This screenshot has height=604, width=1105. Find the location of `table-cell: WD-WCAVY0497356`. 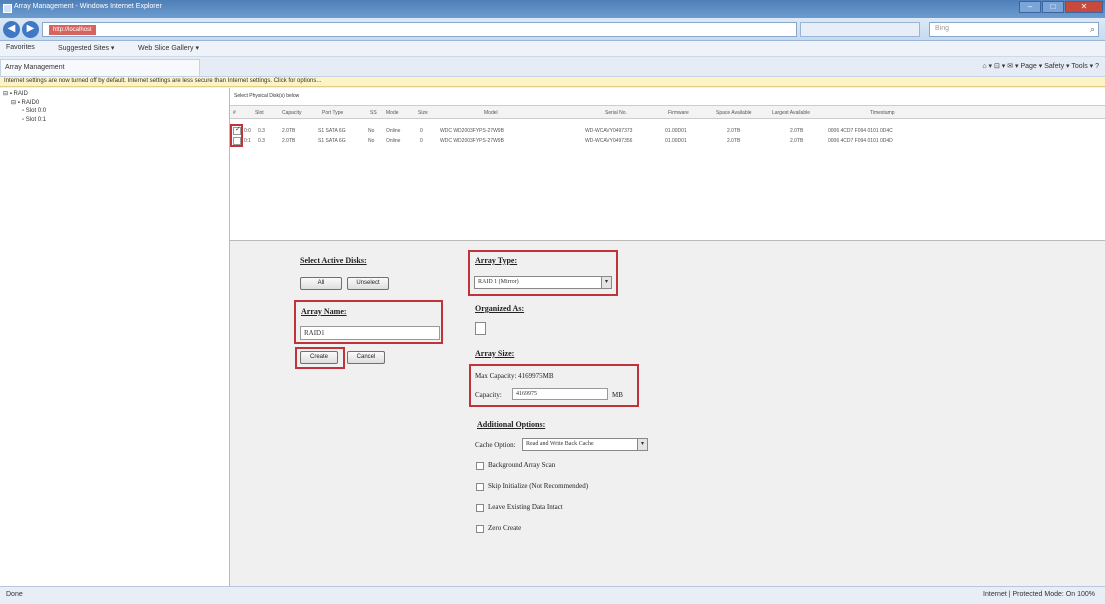

table-cell: WD-WCAVY0497356 is located at coordinates (609, 141).